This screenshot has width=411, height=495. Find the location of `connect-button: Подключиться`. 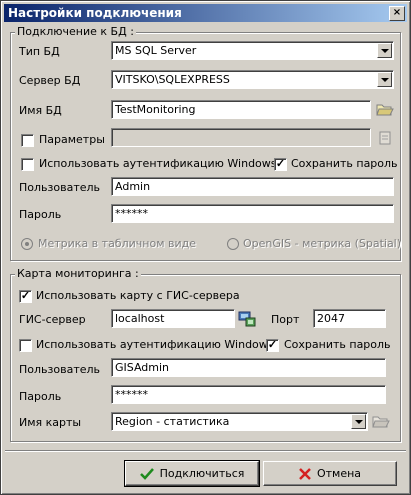

connect-button: Подключиться is located at coordinates (192, 473).